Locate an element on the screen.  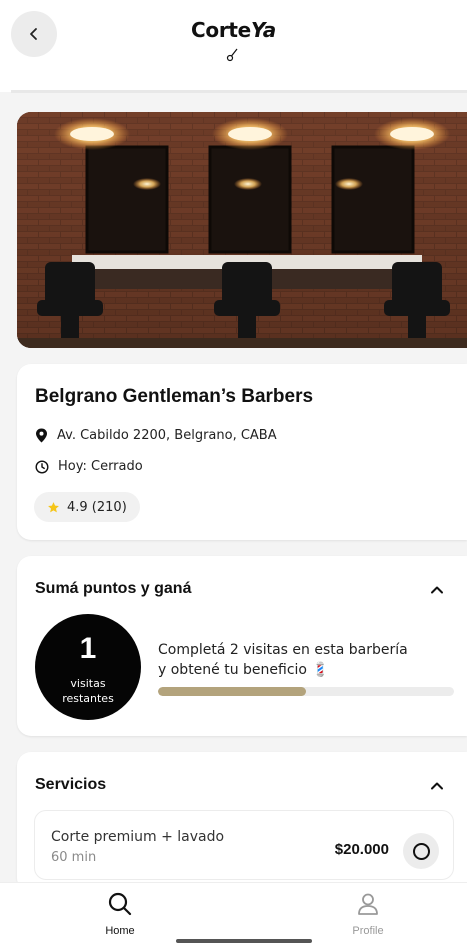
points-progress-fill is located at coordinates (232, 691).